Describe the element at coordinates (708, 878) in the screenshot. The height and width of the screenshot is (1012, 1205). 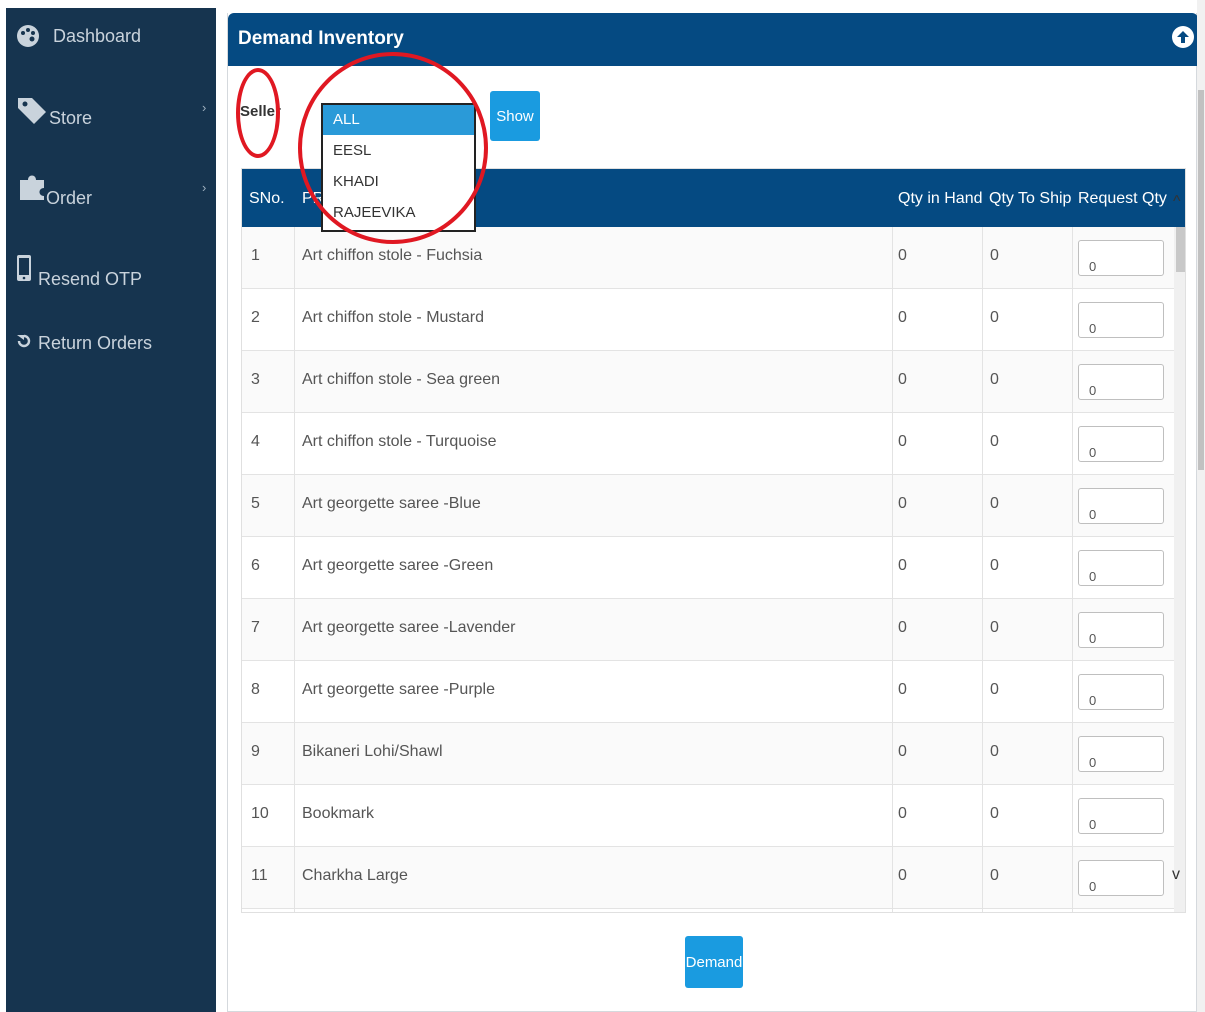
I see `table-row: 11 Charkha Large 0 0` at that location.